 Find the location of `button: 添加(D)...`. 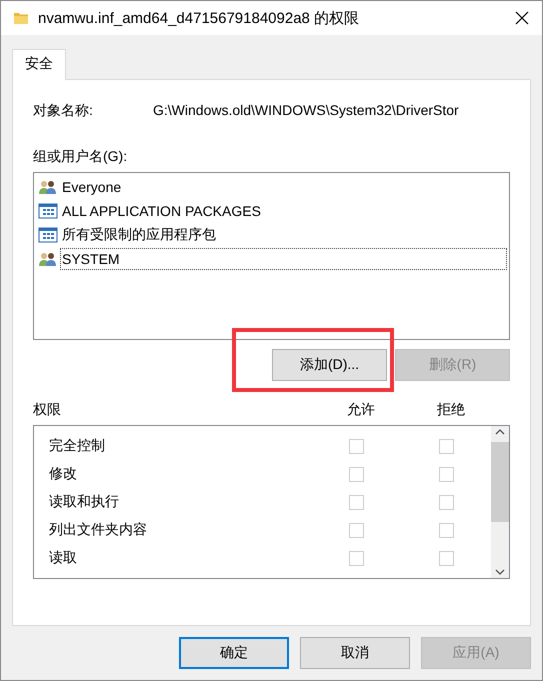

button: 添加(D)... is located at coordinates (329, 365).